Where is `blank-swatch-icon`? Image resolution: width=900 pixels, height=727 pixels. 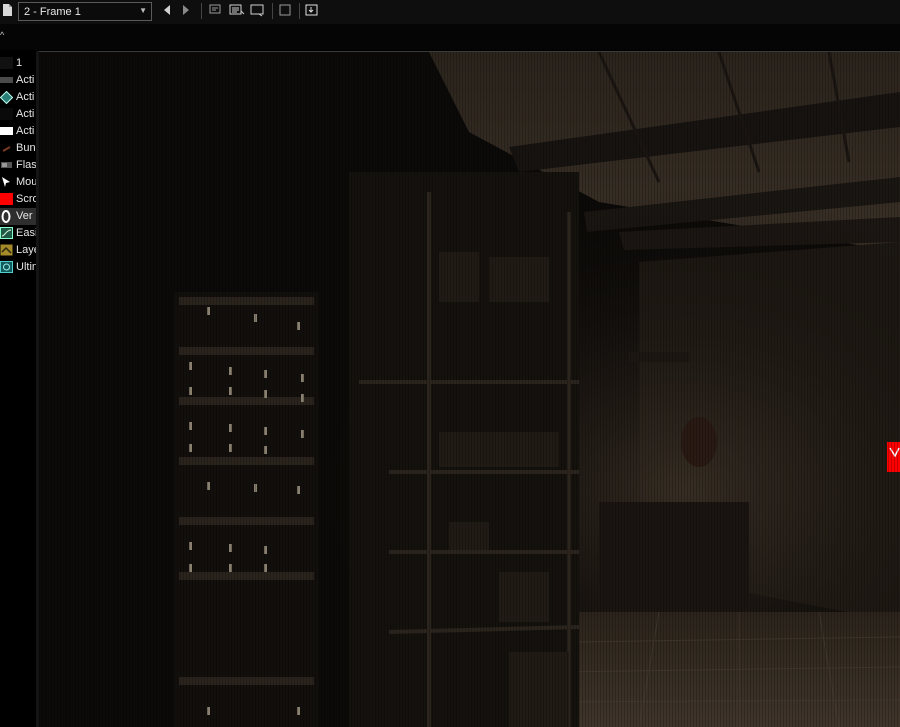
blank-swatch-icon is located at coordinates (6, 63).